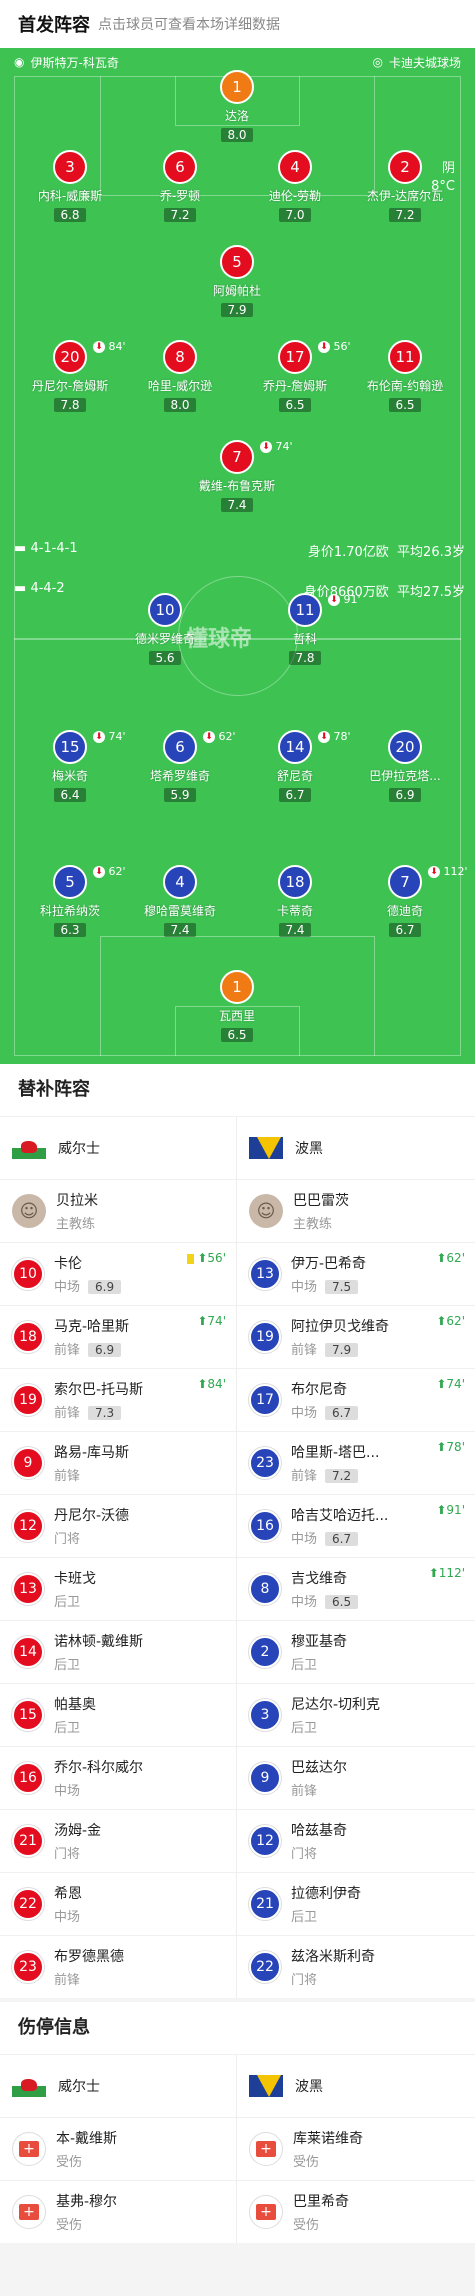 The width and height of the screenshot is (475, 2296). I want to click on player-name: 兹洛米斯利奇, so click(333, 1957).